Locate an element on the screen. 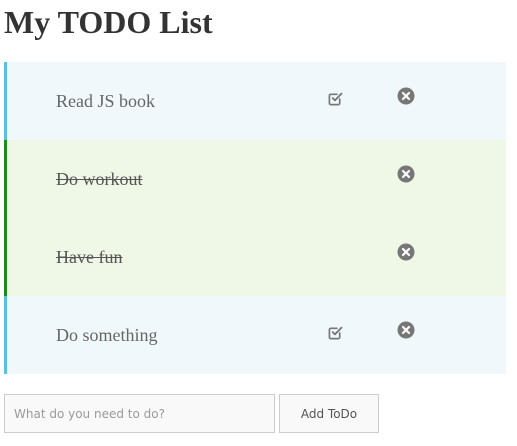  todo-item-text: Have fun is located at coordinates (89, 257).